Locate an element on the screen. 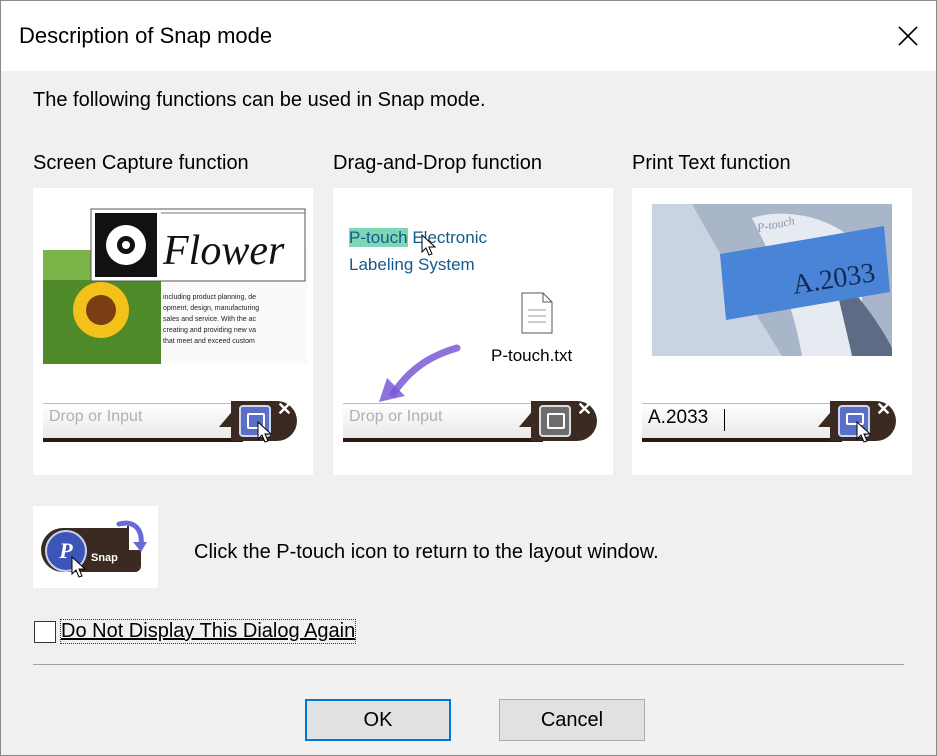 This screenshot has width=937, height=756. text-caret is located at coordinates (724, 420).